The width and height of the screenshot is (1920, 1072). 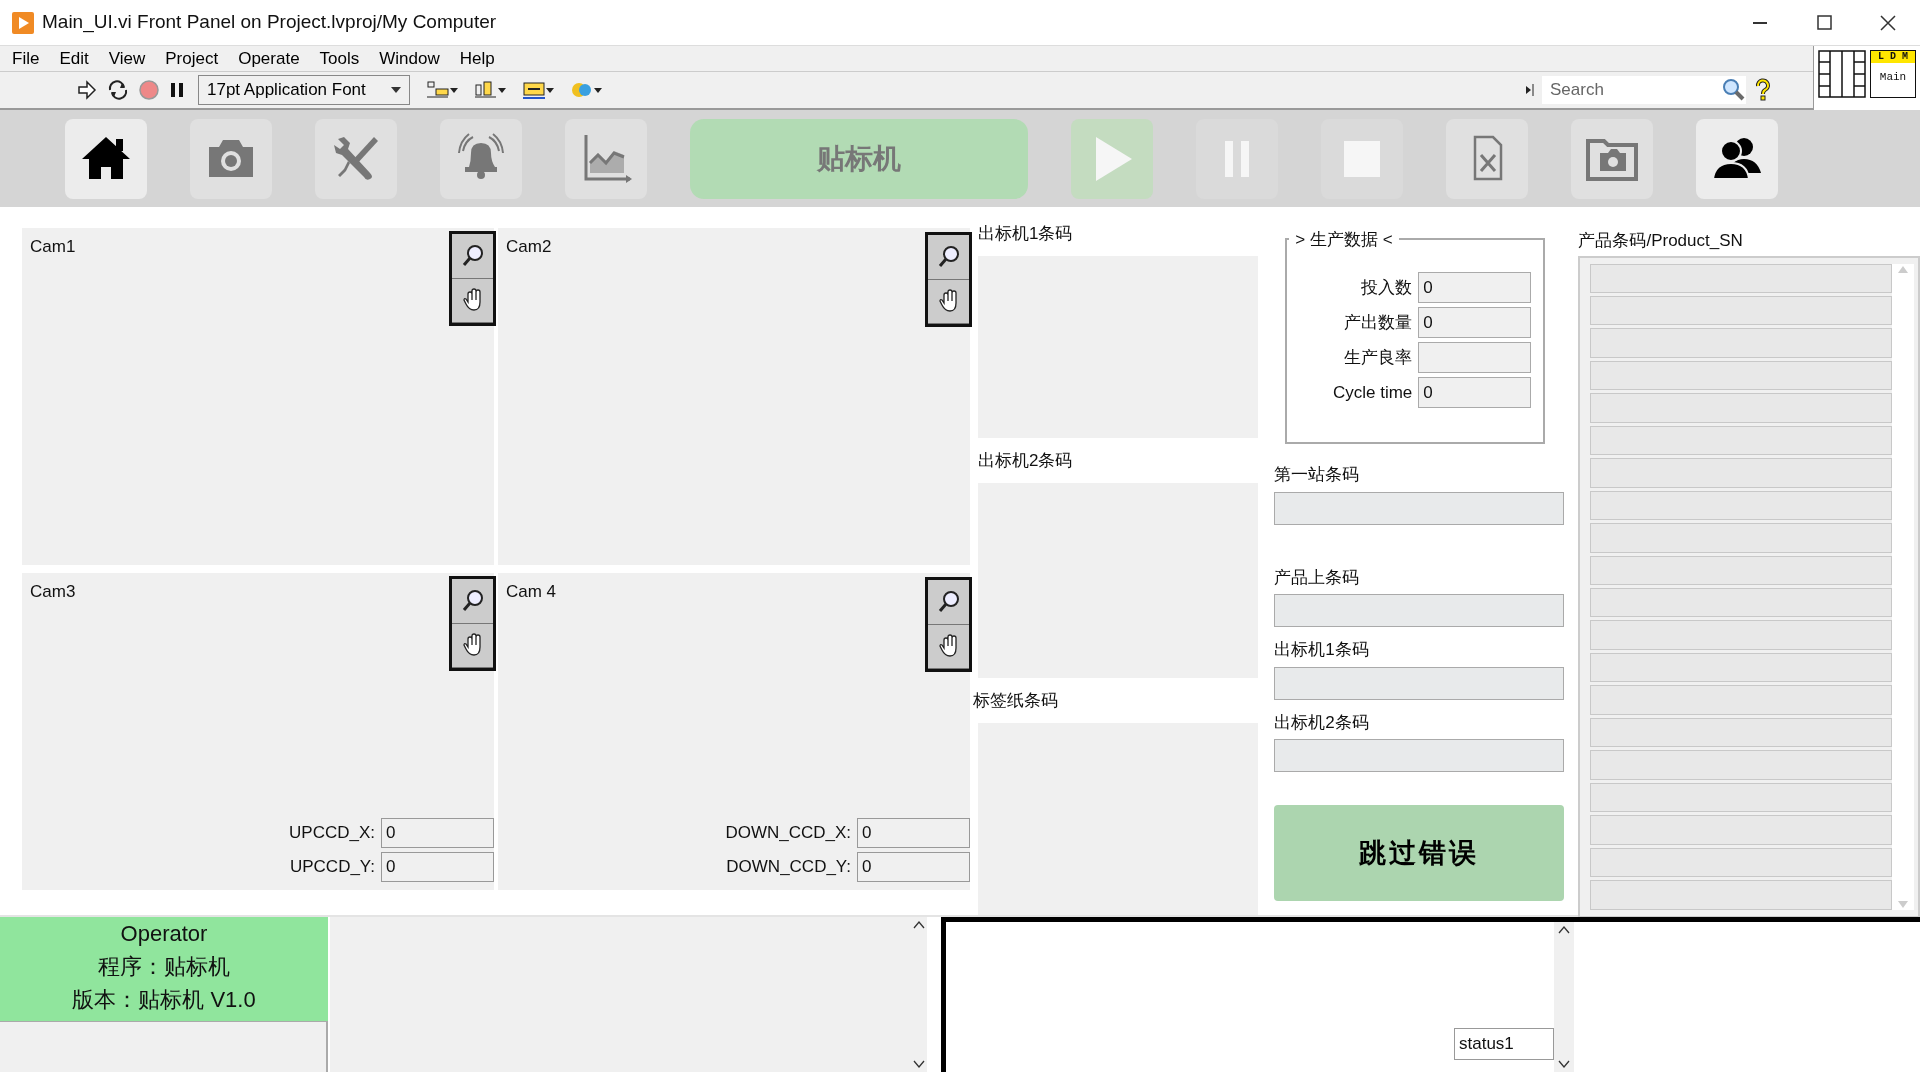 I want to click on chart-button, so click(x=606, y=158).